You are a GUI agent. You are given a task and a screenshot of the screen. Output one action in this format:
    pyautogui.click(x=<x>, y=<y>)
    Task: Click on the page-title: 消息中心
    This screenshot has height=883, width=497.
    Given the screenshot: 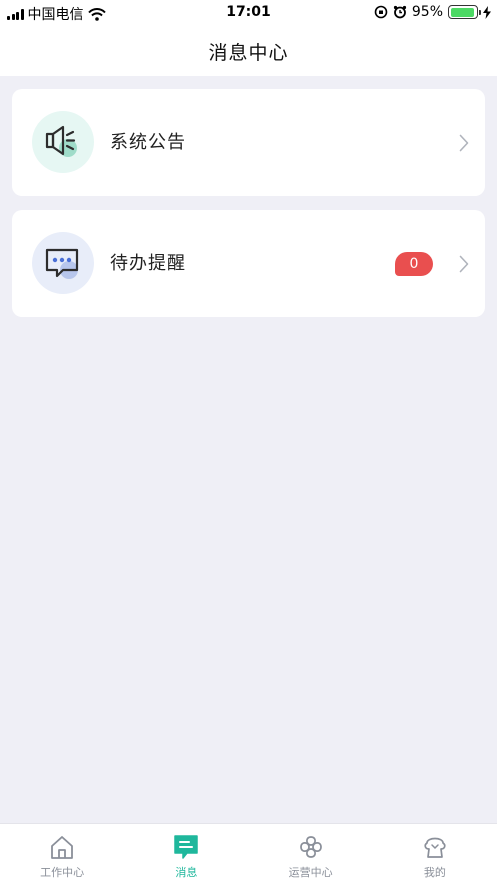 What is the action you would take?
    pyautogui.click(x=248, y=52)
    